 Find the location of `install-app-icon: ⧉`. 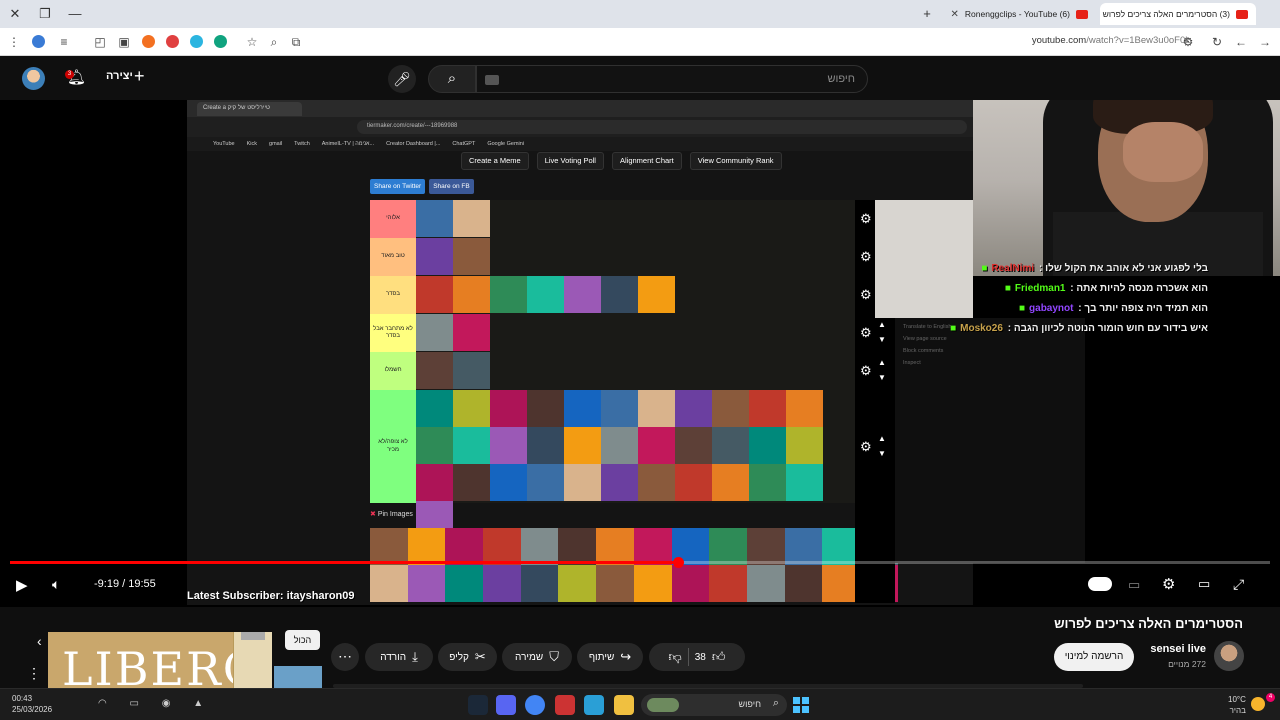

install-app-icon: ⧉ is located at coordinates (296, 42).